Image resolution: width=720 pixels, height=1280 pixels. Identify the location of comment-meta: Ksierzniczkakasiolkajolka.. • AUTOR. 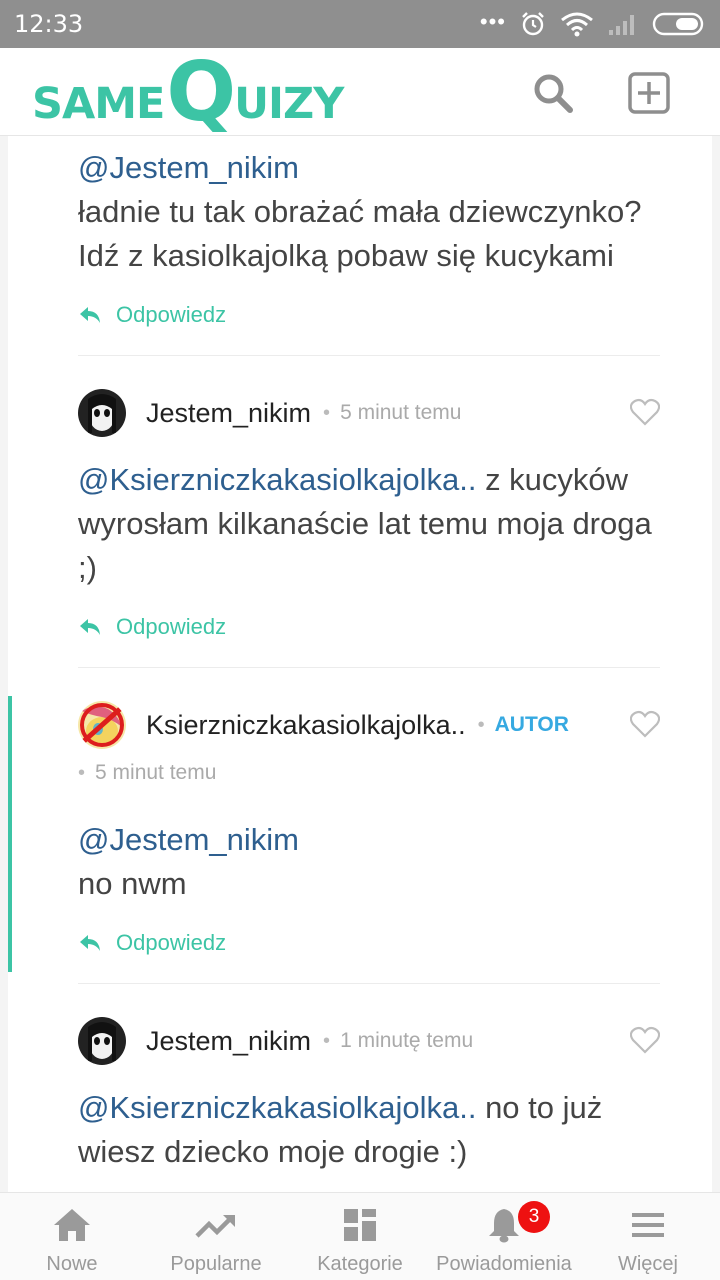
(369, 725).